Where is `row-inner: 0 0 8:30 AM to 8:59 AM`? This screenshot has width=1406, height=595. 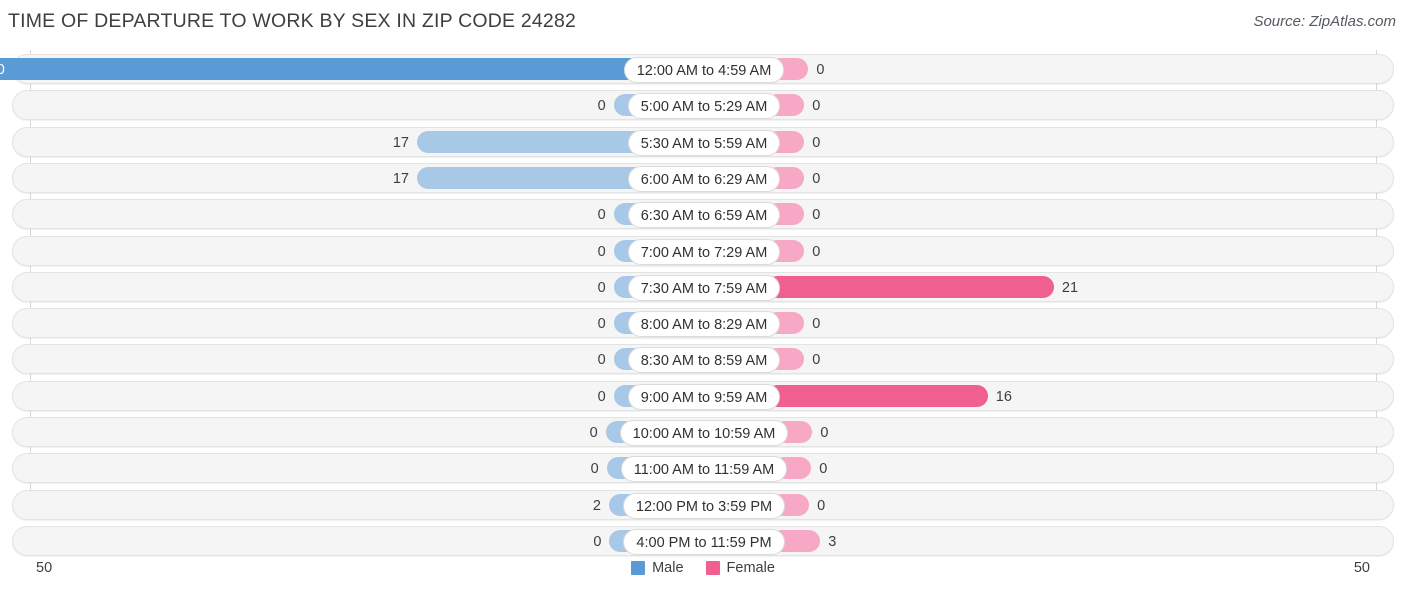
row-inner: 0 0 8:30 AM to 8:59 AM is located at coordinates (703, 359).